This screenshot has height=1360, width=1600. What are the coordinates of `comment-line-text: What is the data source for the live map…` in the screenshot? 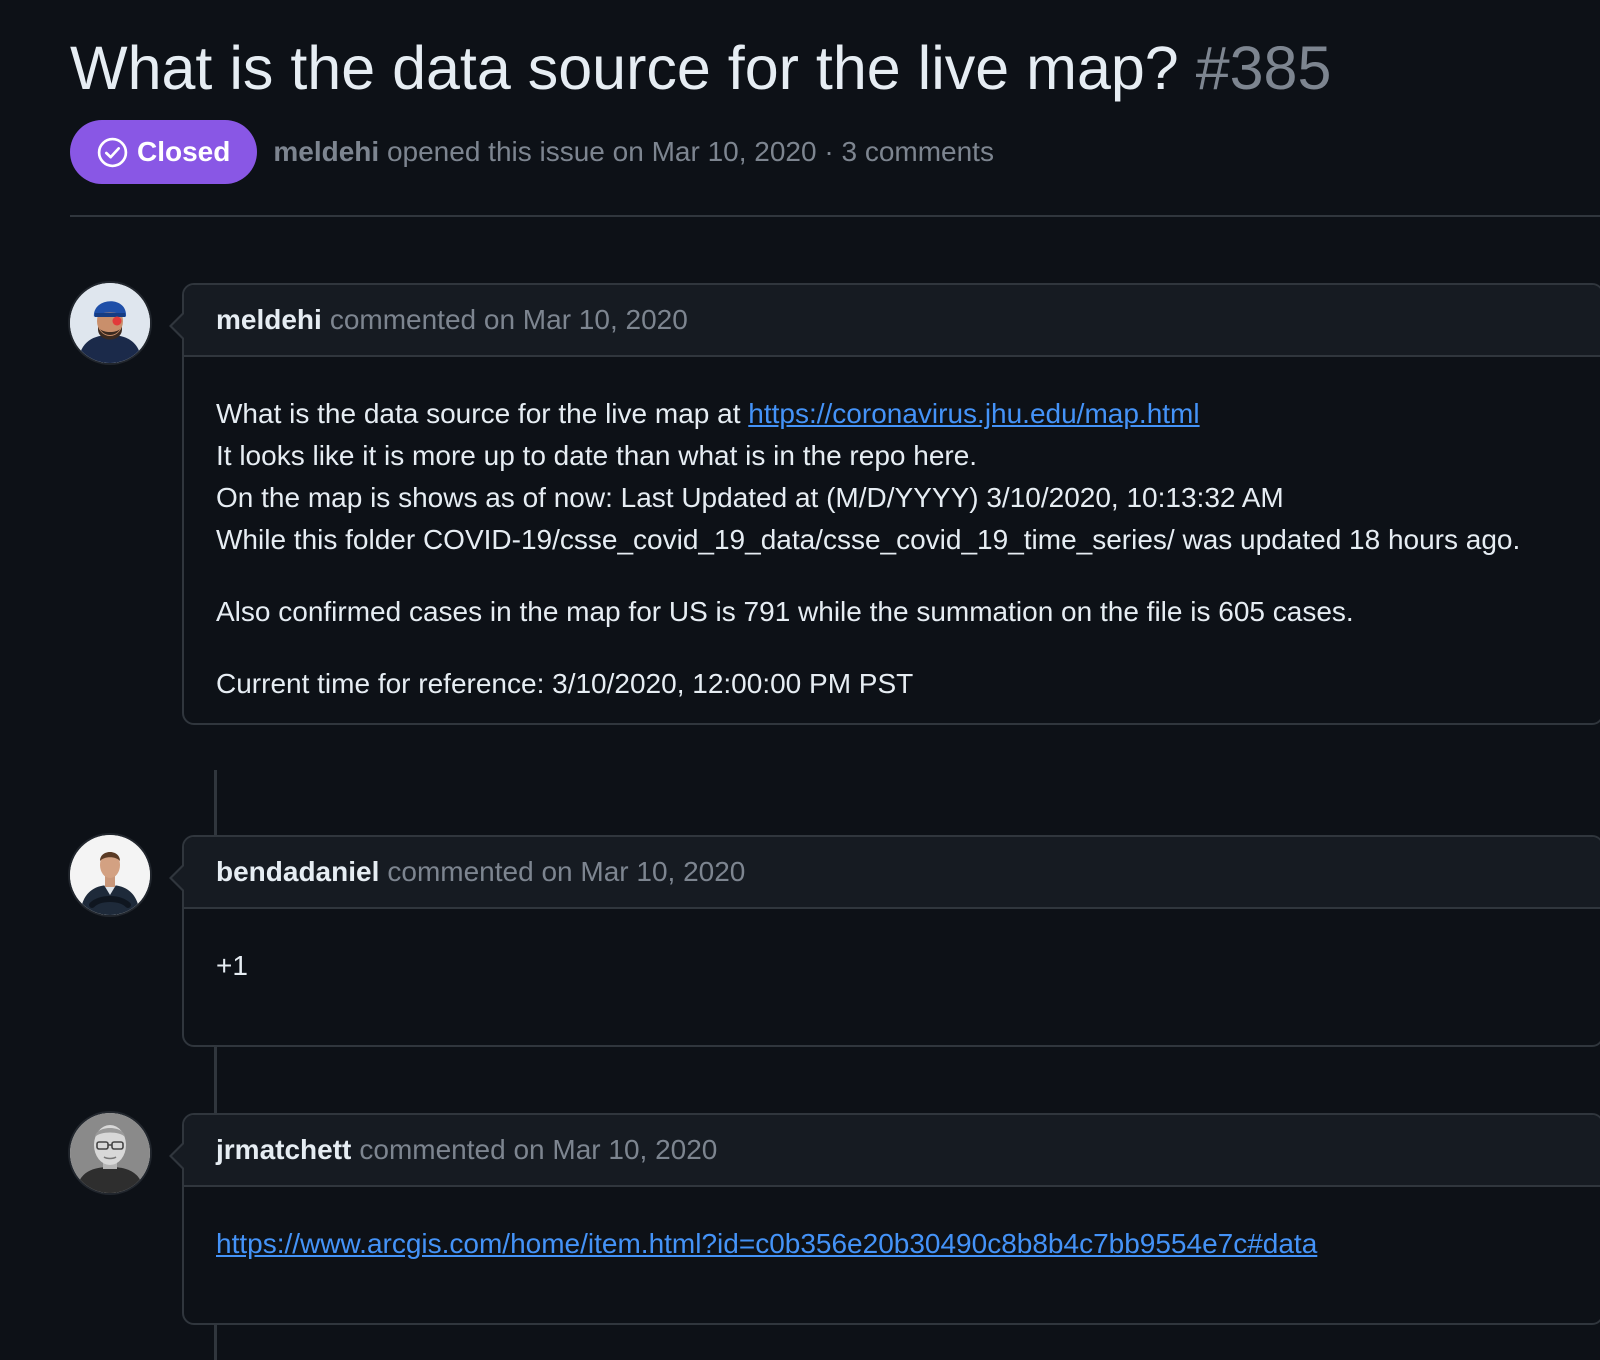 It's located at (482, 413).